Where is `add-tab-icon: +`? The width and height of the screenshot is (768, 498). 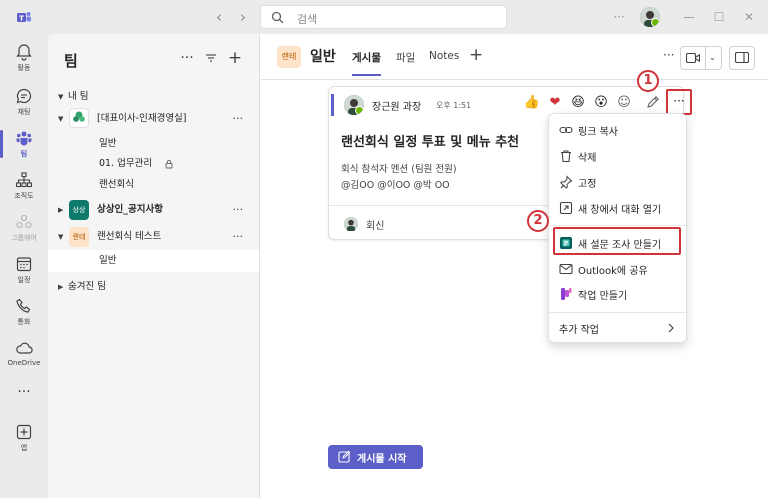
add-tab-icon: + is located at coordinates (476, 55).